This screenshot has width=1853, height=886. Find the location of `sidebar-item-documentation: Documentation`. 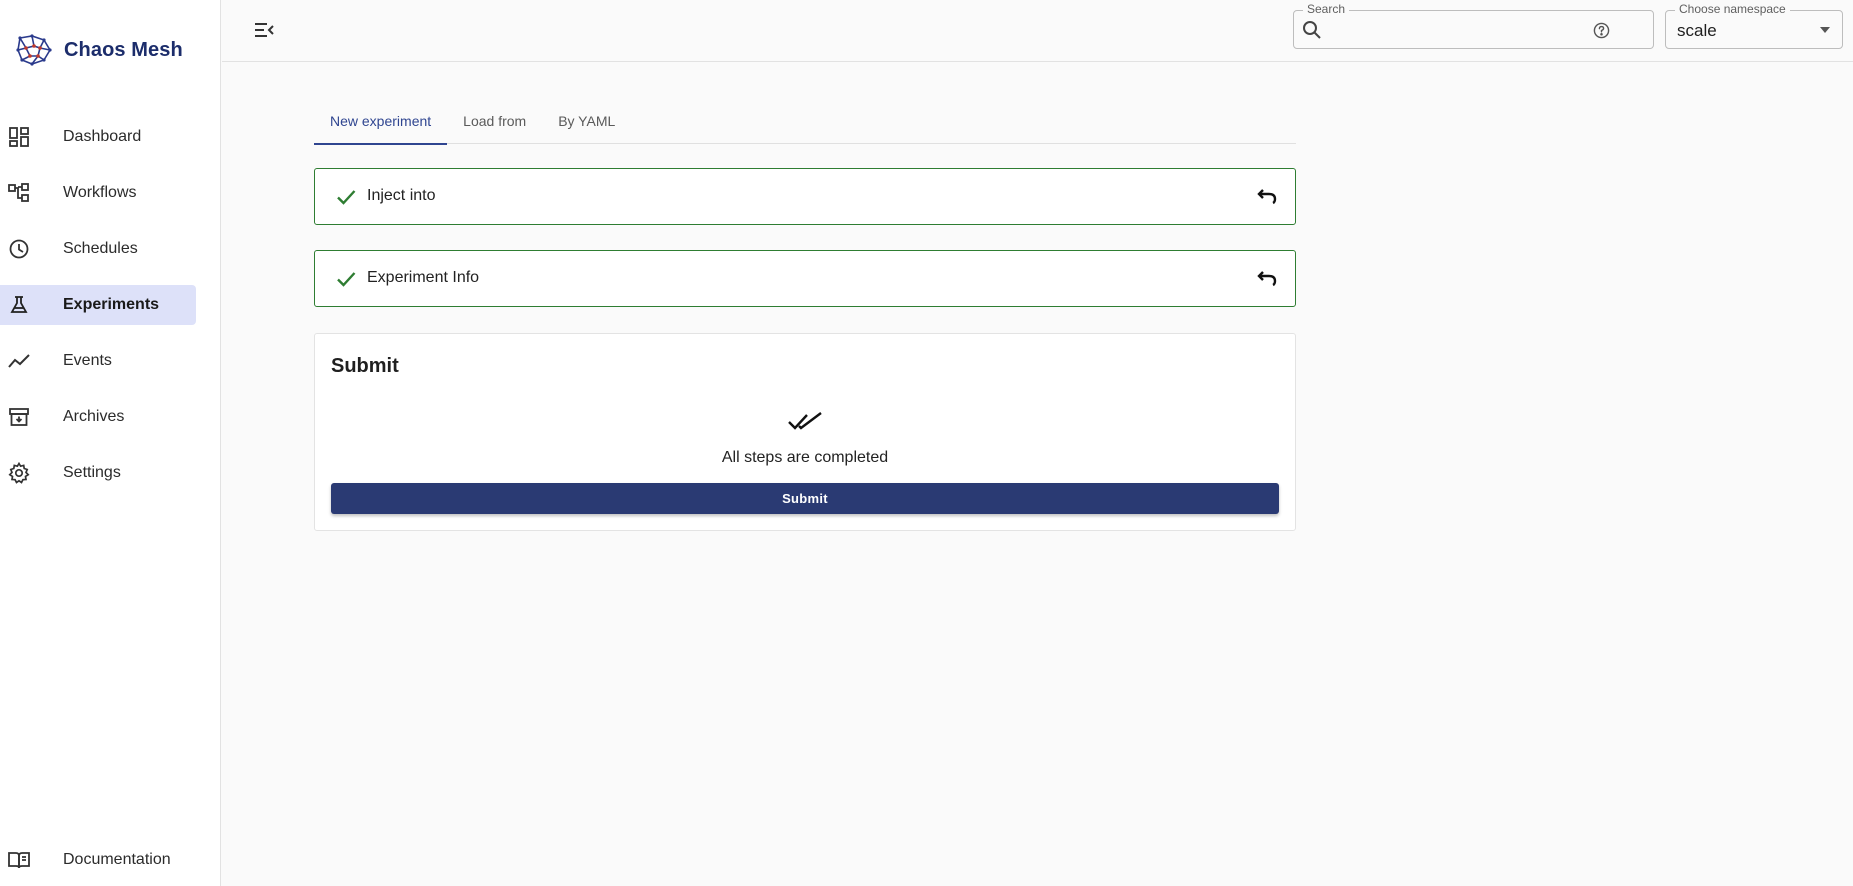

sidebar-item-documentation: Documentation is located at coordinates (98, 860).